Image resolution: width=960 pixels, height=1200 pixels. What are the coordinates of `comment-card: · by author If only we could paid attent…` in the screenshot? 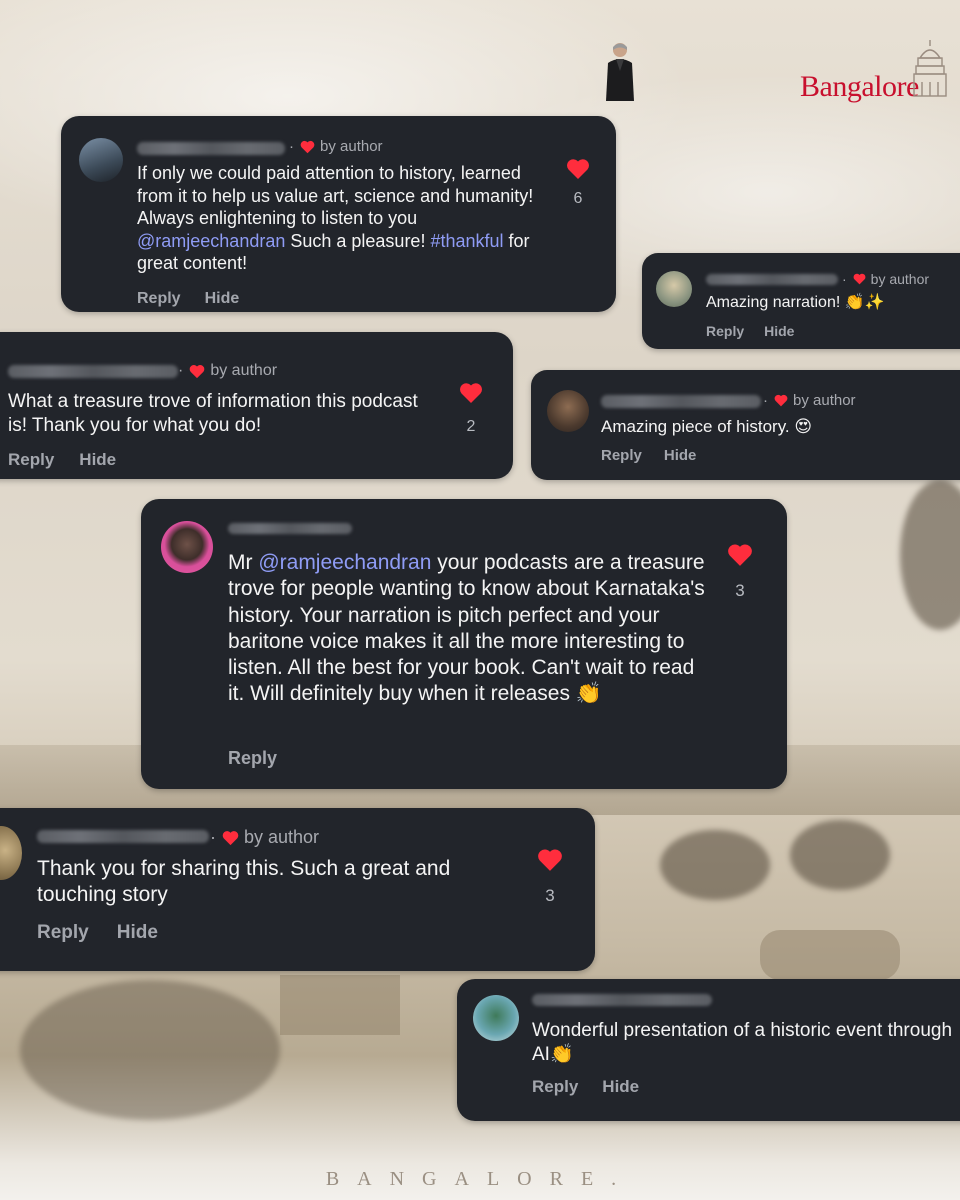 It's located at (338, 214).